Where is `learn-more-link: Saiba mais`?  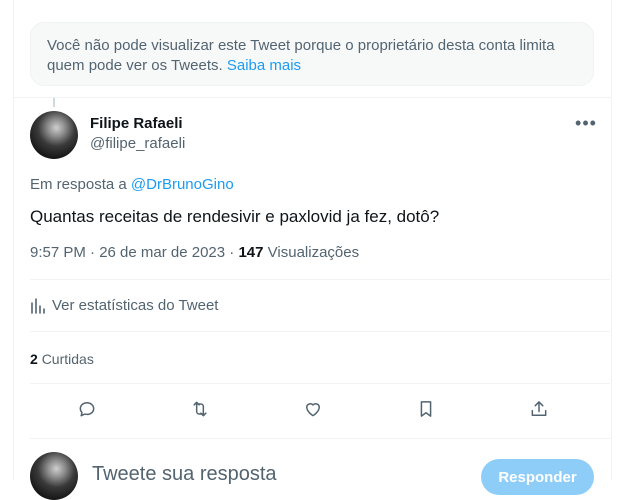
learn-more-link: Saiba mais is located at coordinates (264, 65).